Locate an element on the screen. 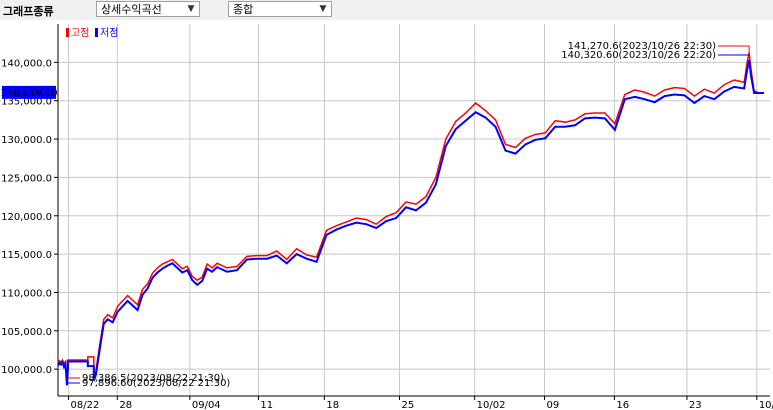 This screenshot has height=410, width=773. x-tick-label: 10/30 is located at coordinates (766, 405).